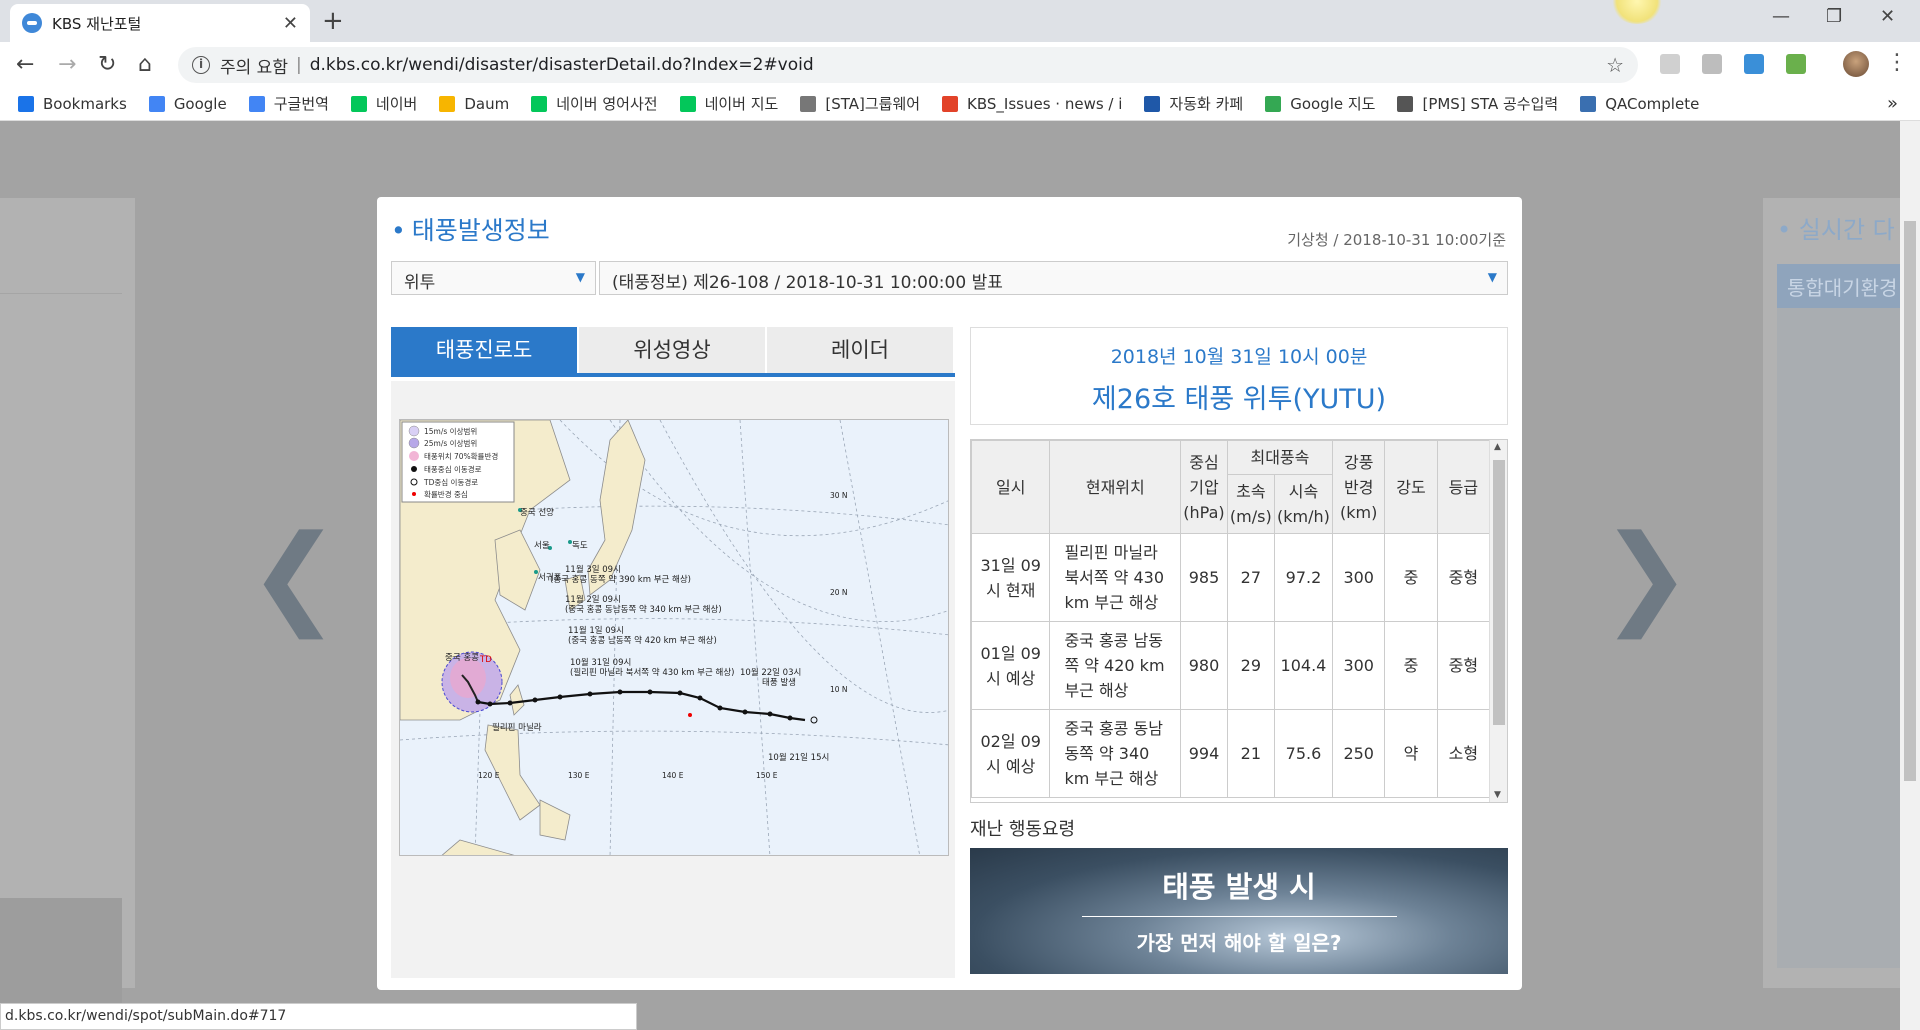  I want to click on bookmark-label: 자동화 카페, so click(1206, 104).